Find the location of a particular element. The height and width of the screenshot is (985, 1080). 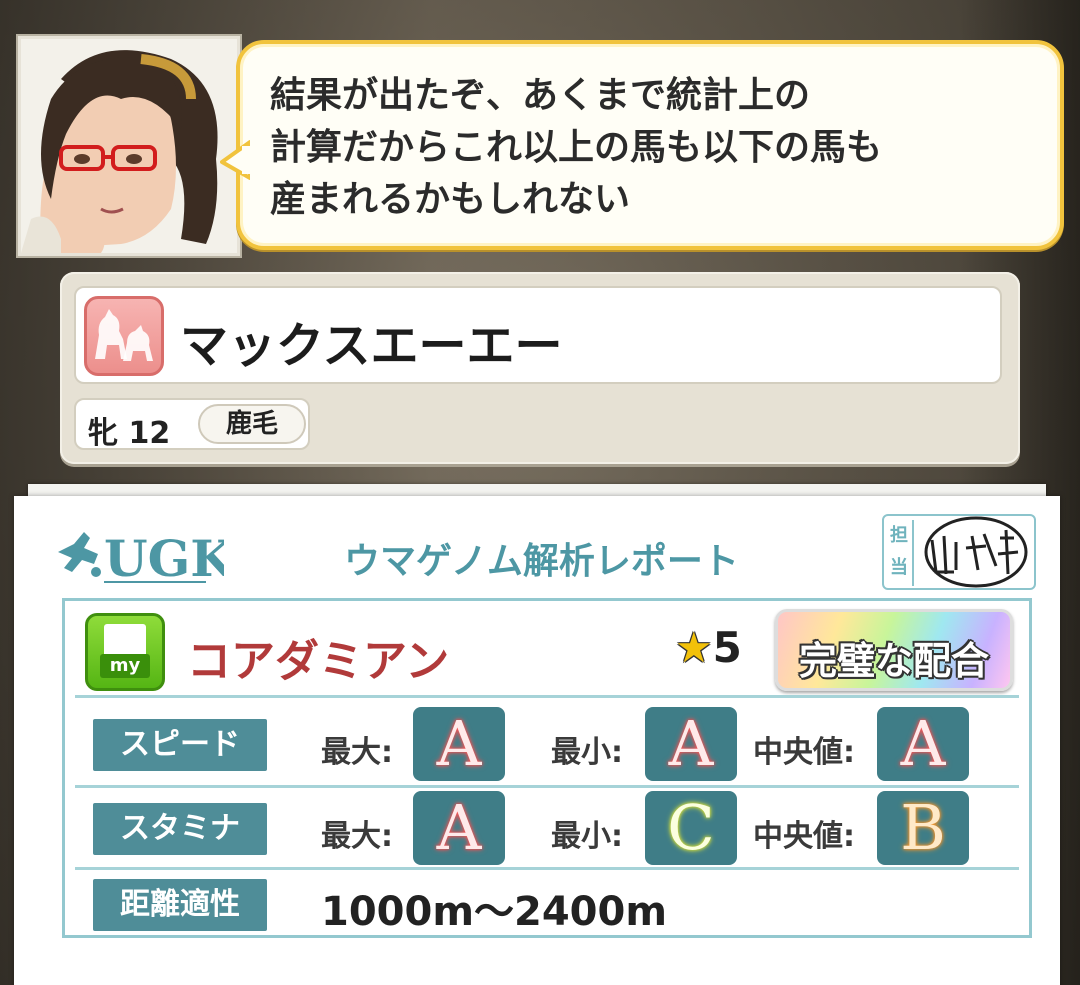

speed-median-grade: A is located at coordinates (923, 744).